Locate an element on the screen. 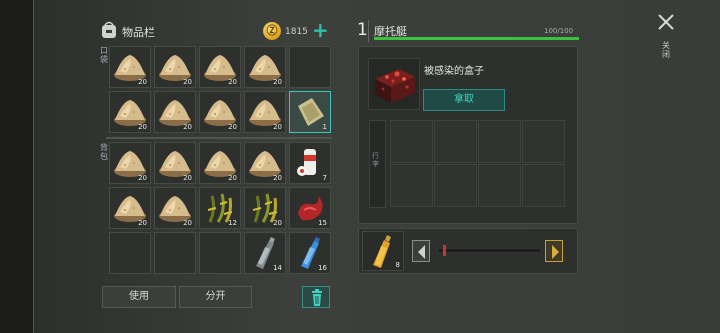 The height and width of the screenshot is (333, 720). fuel-count: 8 is located at coordinates (397, 265).